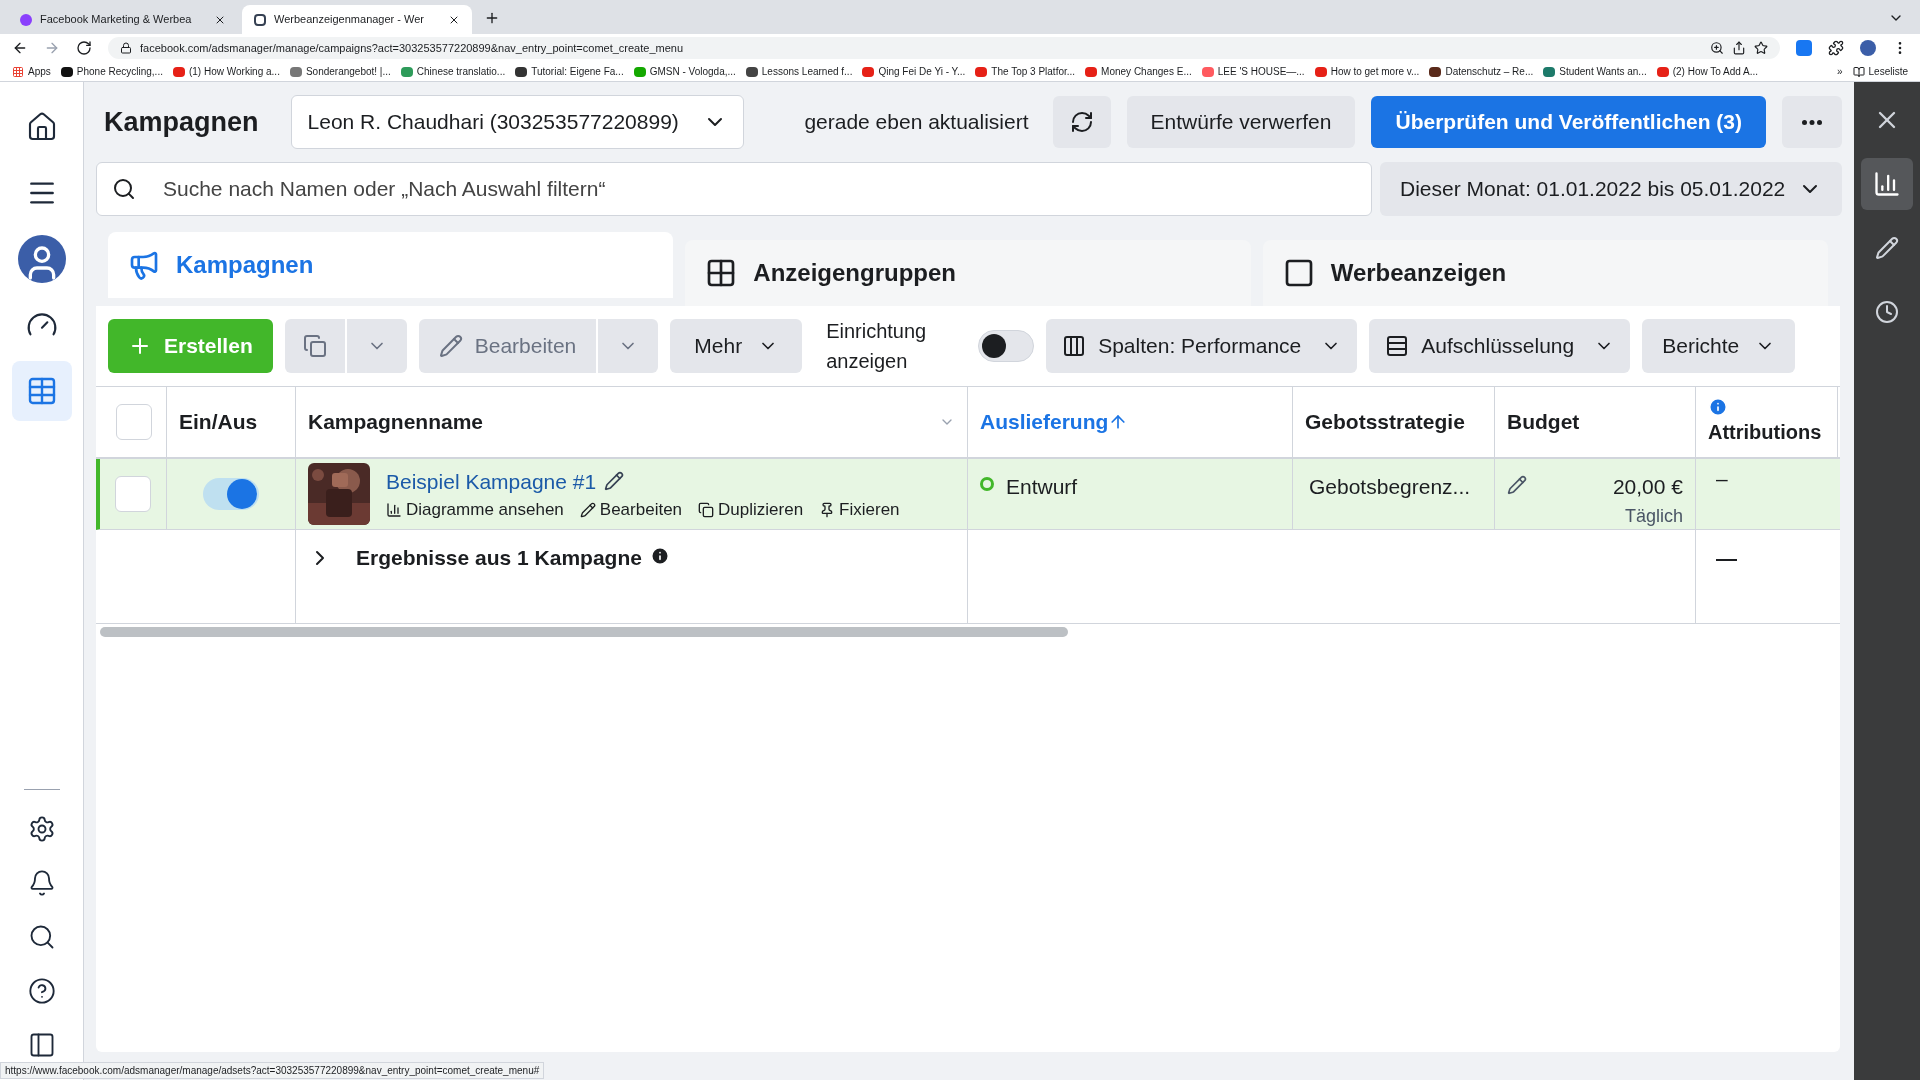 The height and width of the screenshot is (1080, 1920). Describe the element at coordinates (916, 122) in the screenshot. I see `update-status: gerade eben aktualisiert` at that location.